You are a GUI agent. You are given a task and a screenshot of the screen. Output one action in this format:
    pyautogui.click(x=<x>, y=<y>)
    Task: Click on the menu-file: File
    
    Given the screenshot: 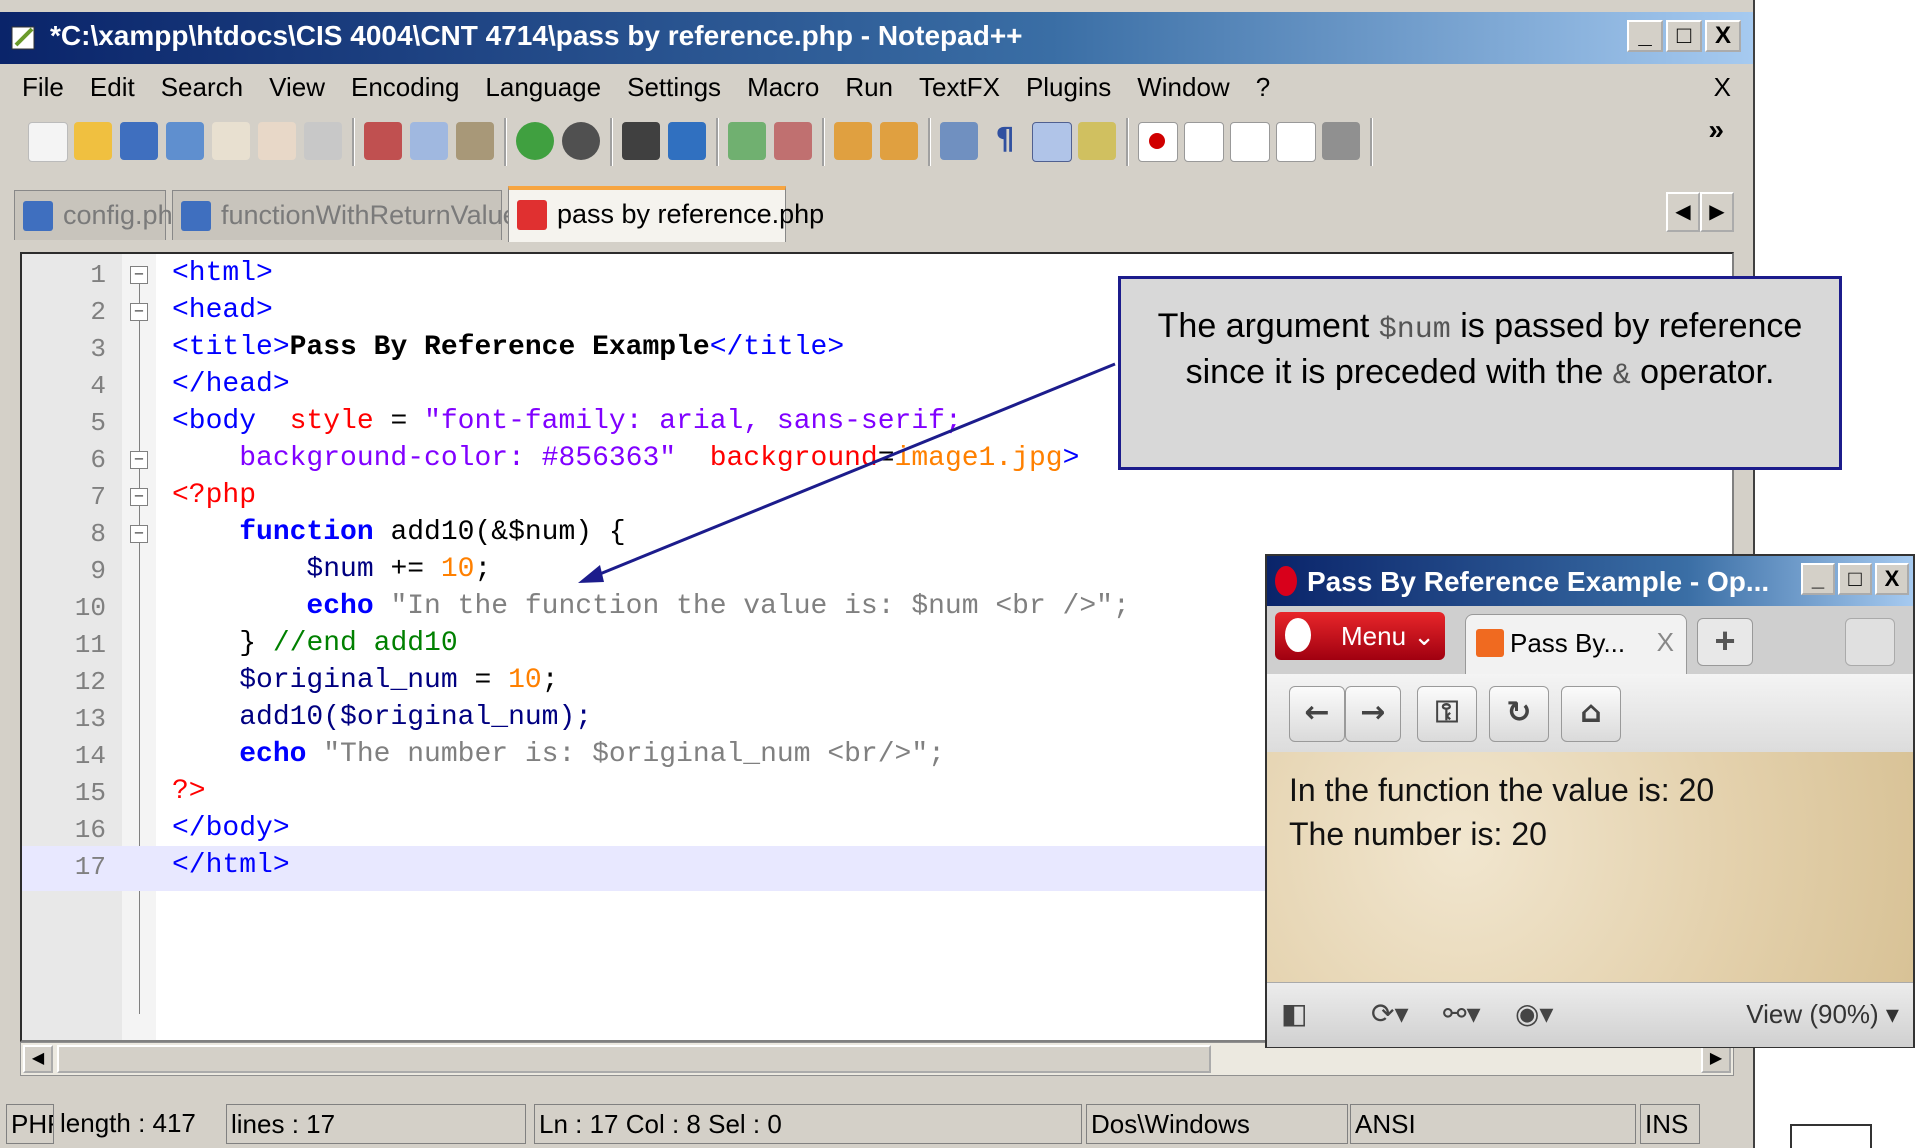 What is the action you would take?
    pyautogui.click(x=38, y=87)
    